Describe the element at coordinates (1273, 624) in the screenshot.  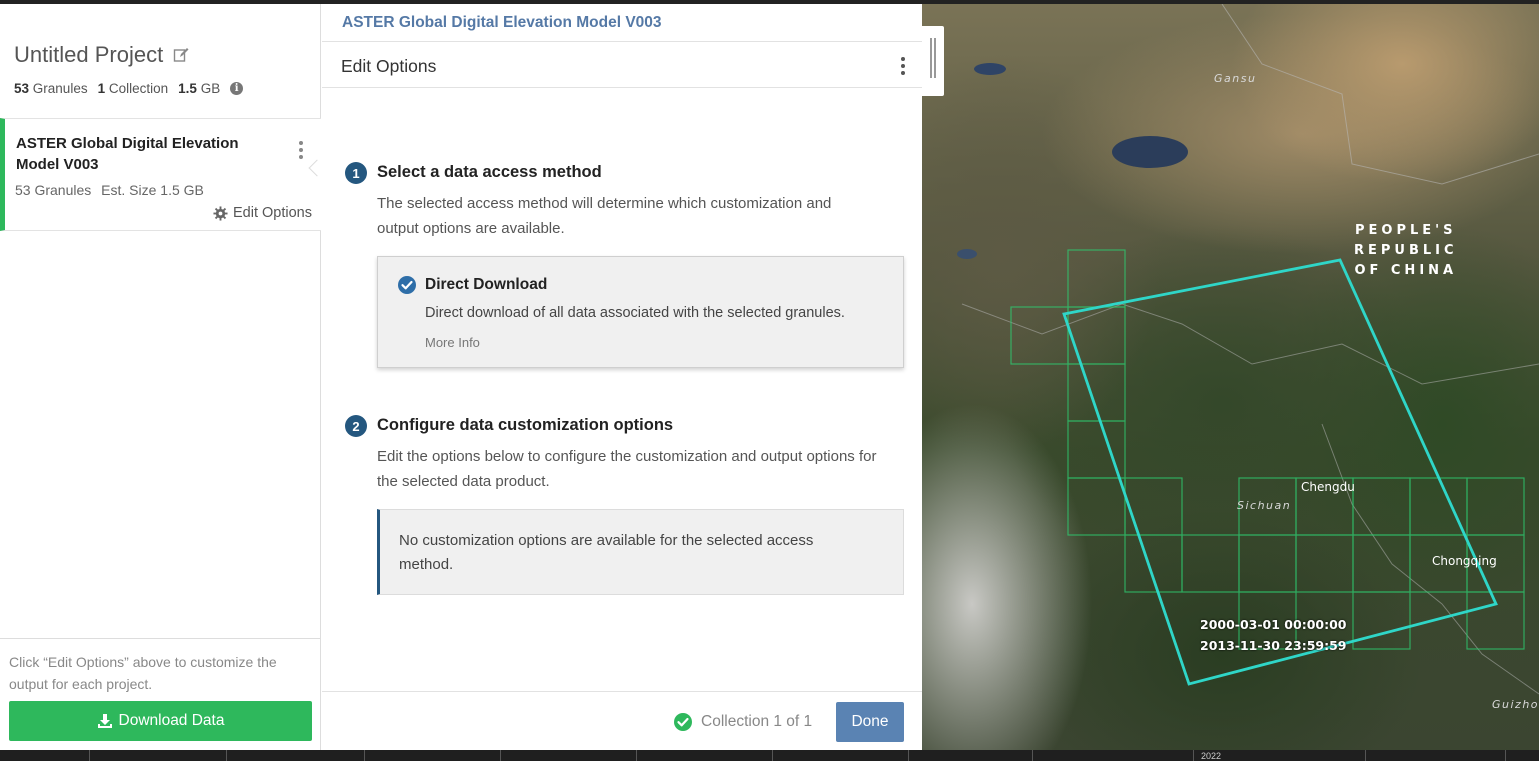
I see `temporal-start: 2000-03-01 00:00:00` at that location.